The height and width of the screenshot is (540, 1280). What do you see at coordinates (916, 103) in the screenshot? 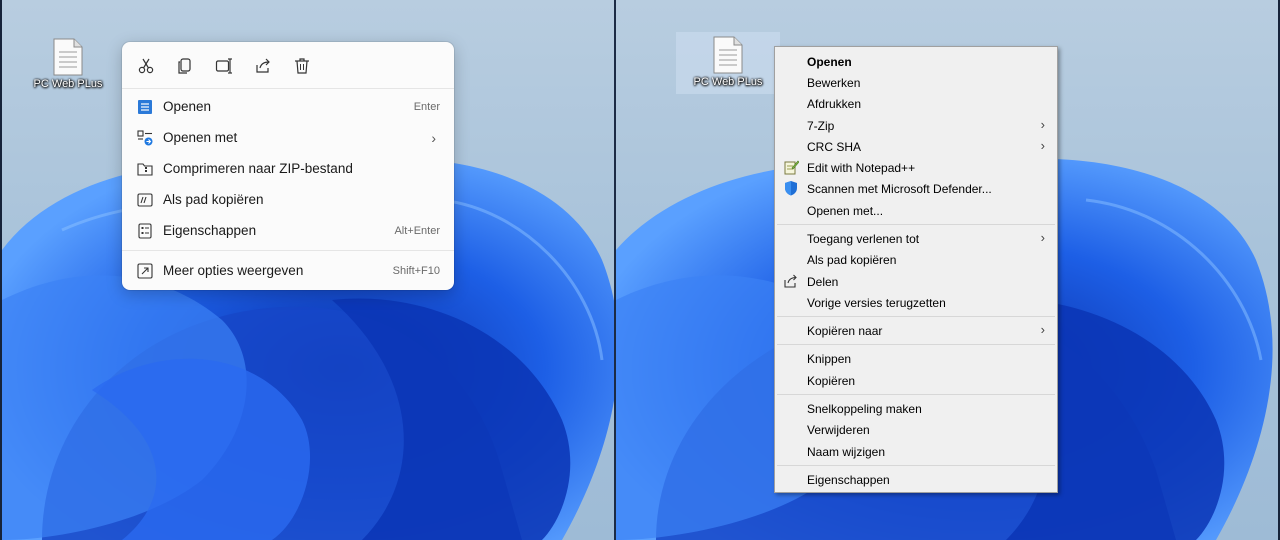
I see `classic-item-afdrukken: Afdrukken` at bounding box center [916, 103].